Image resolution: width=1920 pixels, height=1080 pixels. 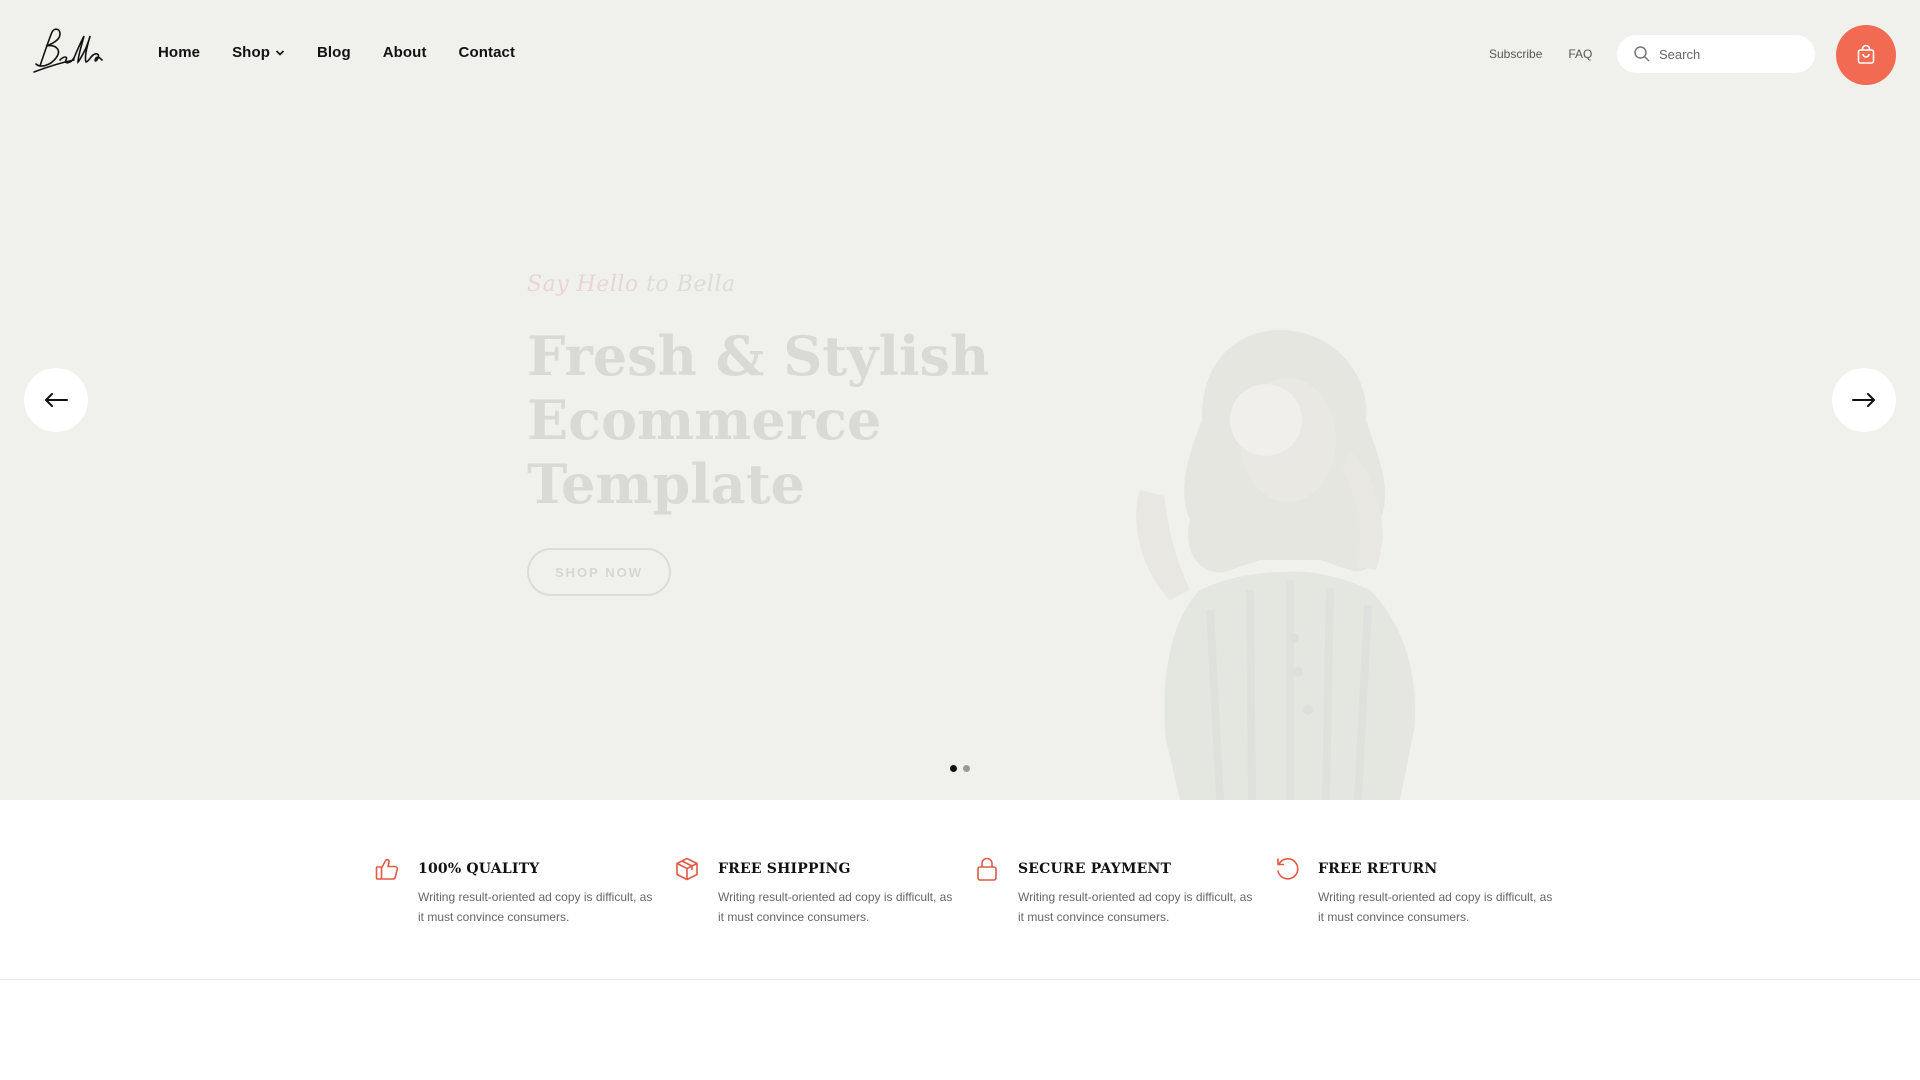 I want to click on nav-home: Home, so click(x=179, y=52).